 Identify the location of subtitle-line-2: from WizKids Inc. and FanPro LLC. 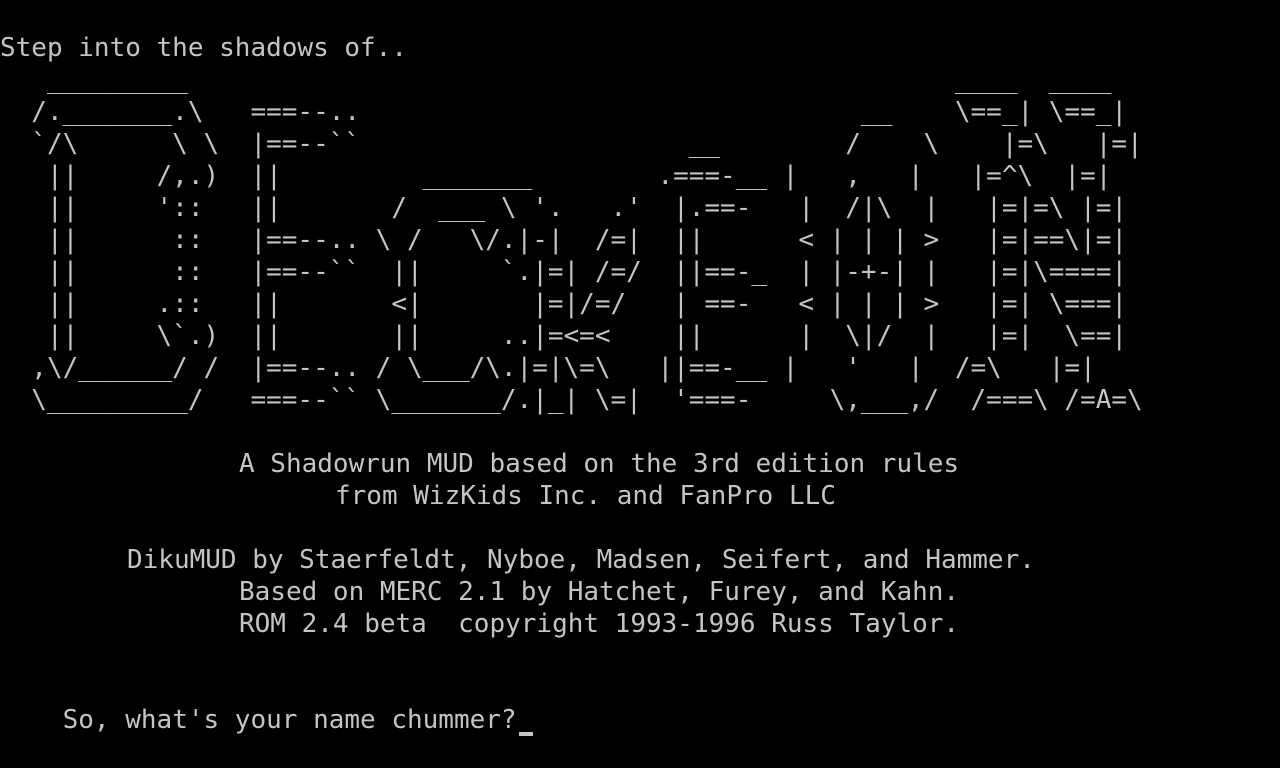
(585, 496).